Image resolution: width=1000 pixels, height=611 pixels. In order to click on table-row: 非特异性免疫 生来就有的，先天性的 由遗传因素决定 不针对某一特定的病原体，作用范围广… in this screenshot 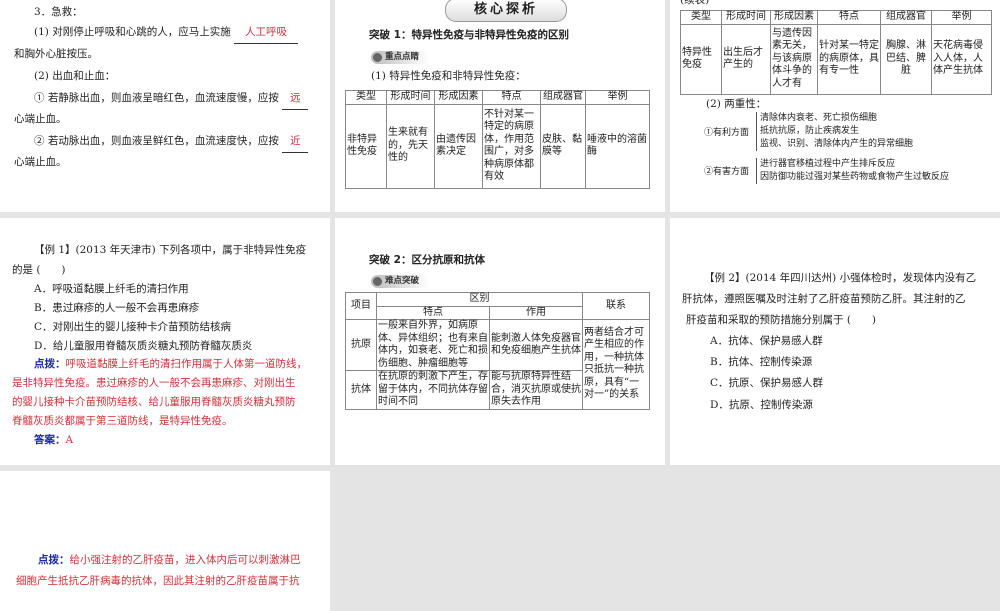, I will do `click(497, 146)`.